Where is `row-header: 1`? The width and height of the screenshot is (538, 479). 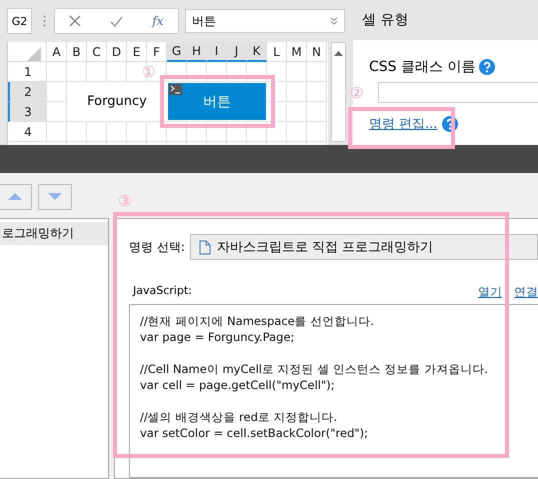
row-header: 1 is located at coordinates (27, 72).